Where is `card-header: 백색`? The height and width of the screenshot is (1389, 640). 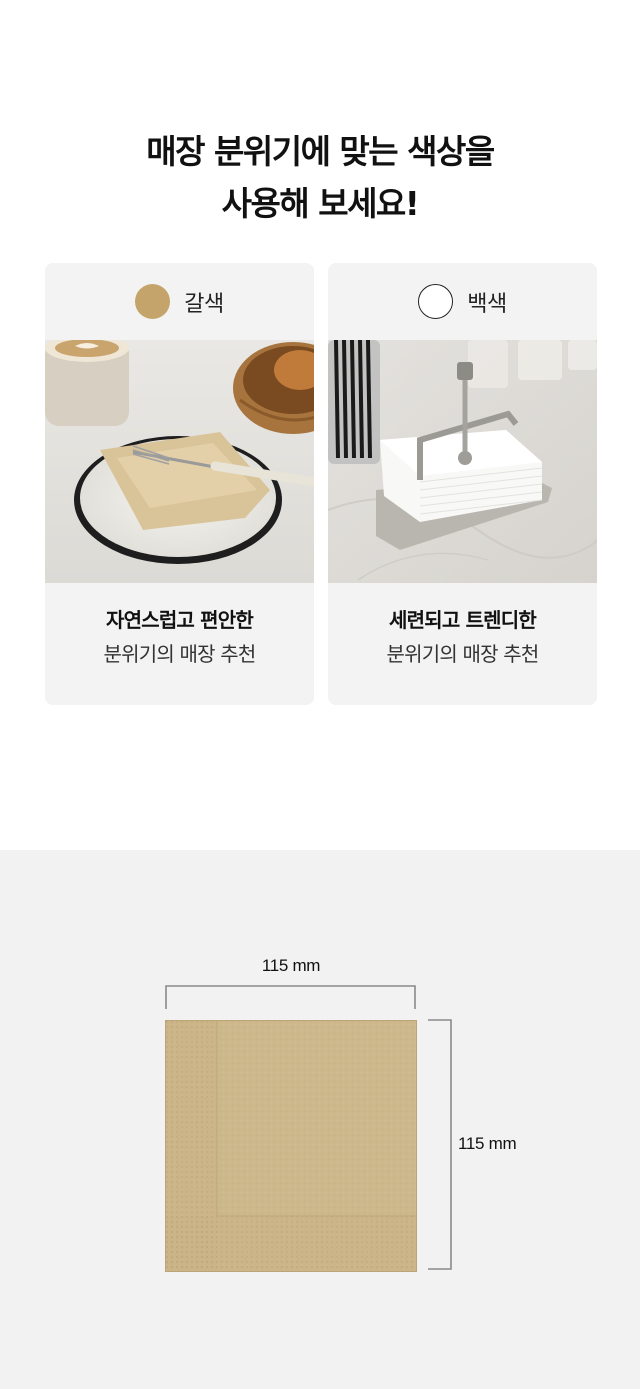 card-header: 백색 is located at coordinates (462, 301).